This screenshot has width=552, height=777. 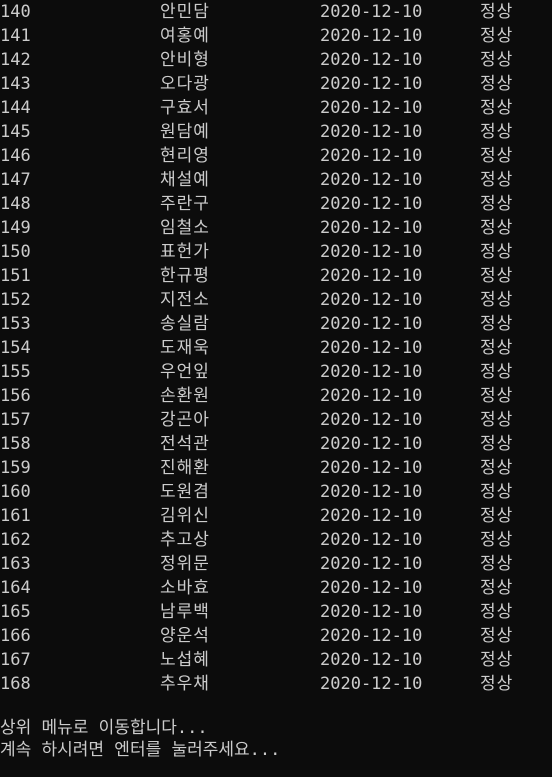 What do you see at coordinates (185, 564) in the screenshot?
I see `member-name: 정위문` at bounding box center [185, 564].